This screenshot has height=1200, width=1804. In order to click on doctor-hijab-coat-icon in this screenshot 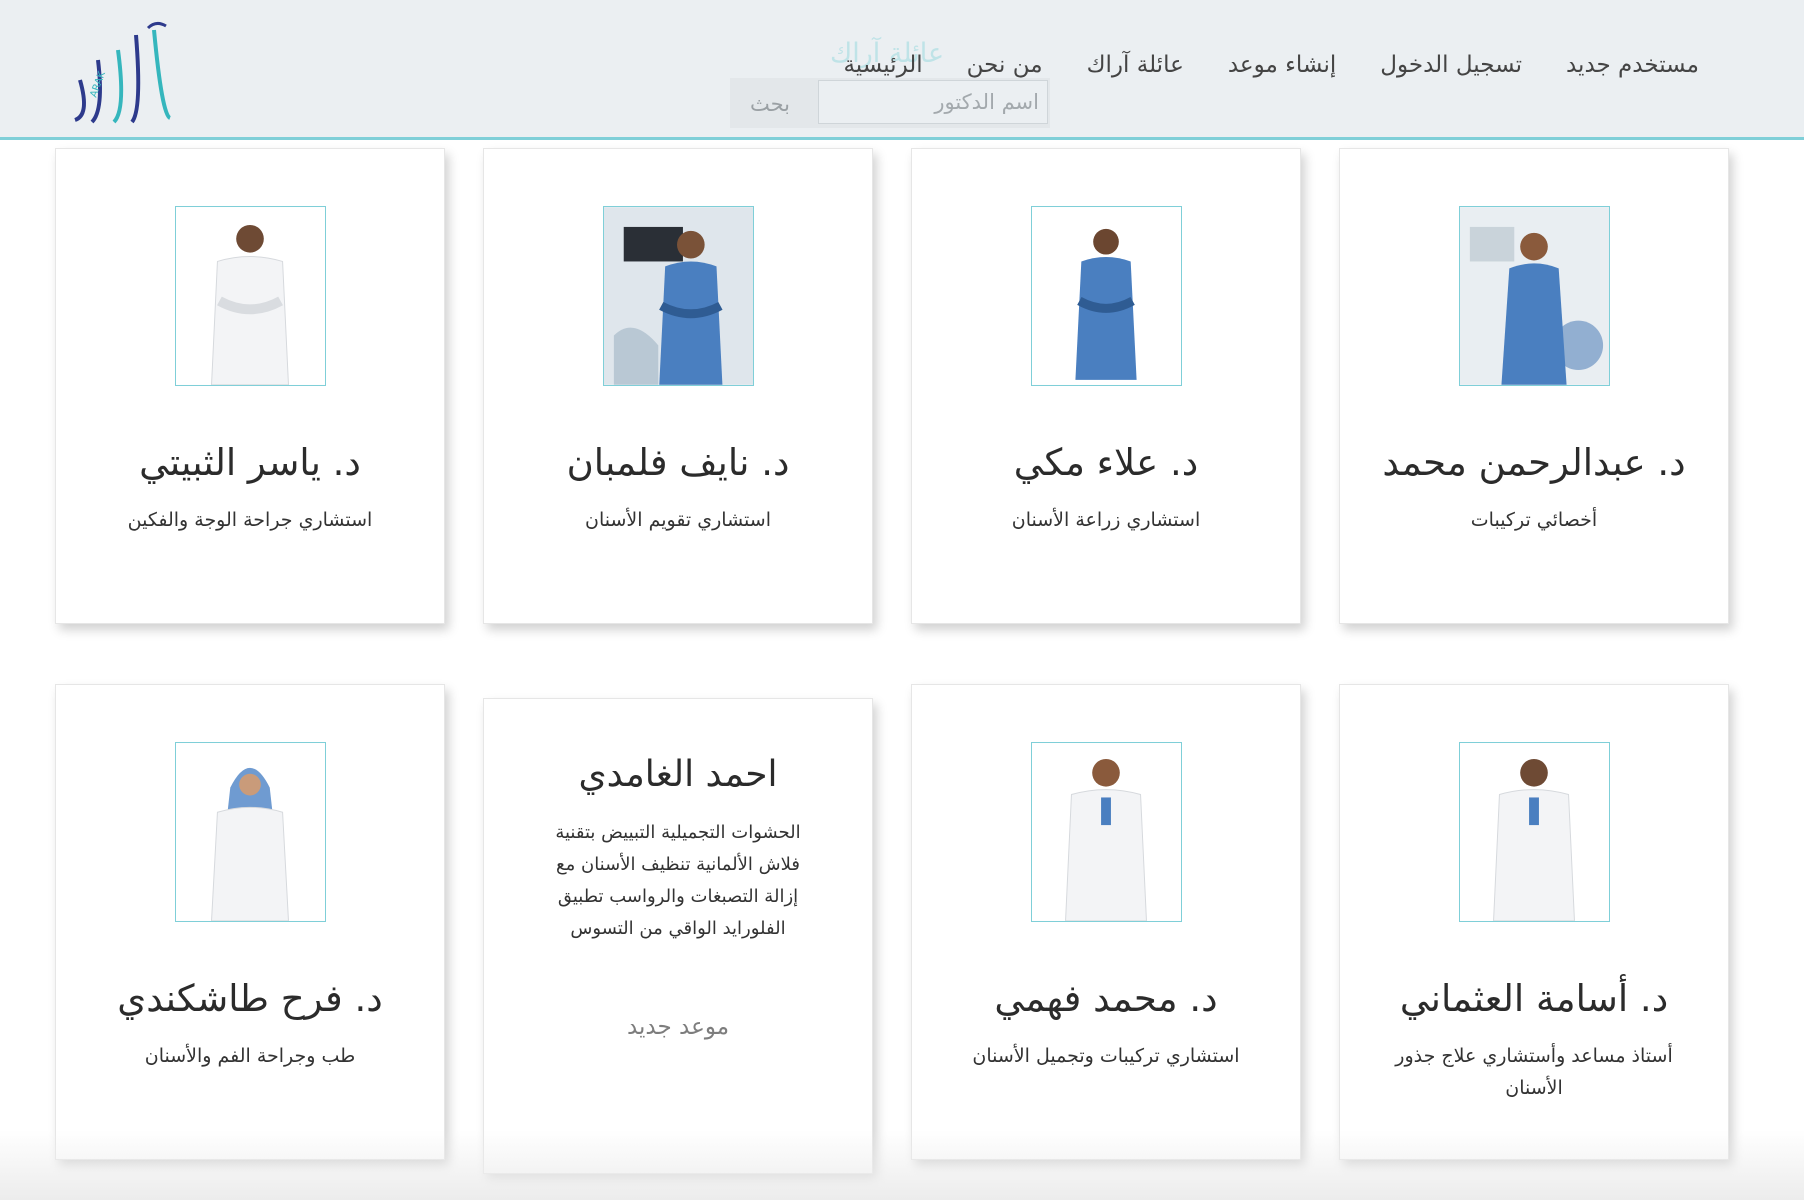, I will do `click(250, 832)`.